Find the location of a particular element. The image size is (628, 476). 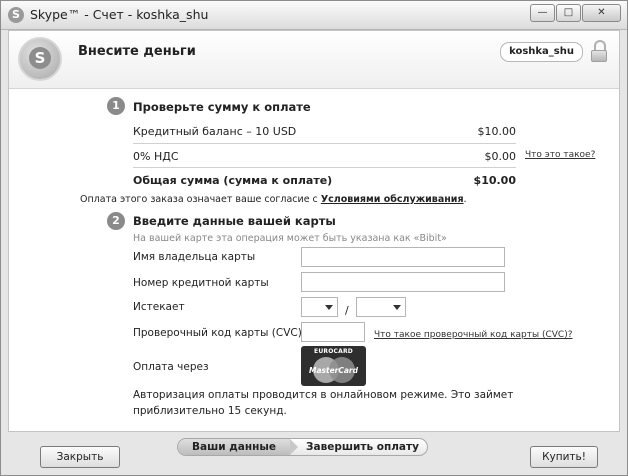

window-controls: — □ ✕ is located at coordinates (575, 13).